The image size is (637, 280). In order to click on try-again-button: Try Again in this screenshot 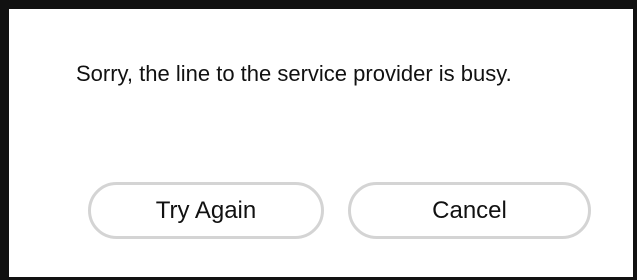, I will do `click(206, 210)`.